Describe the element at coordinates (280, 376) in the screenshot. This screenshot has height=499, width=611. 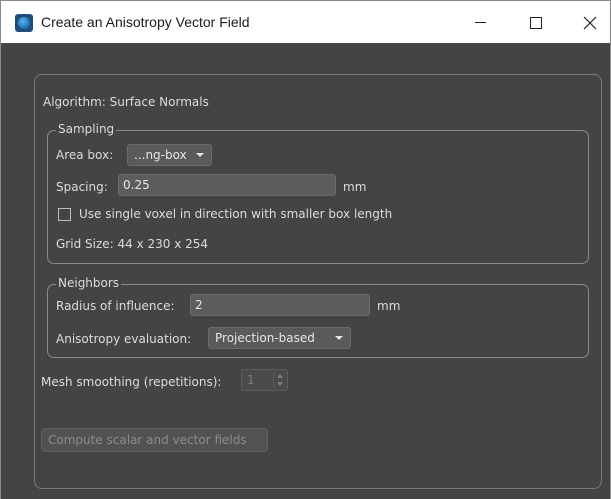
I see `spin-up-icon` at that location.